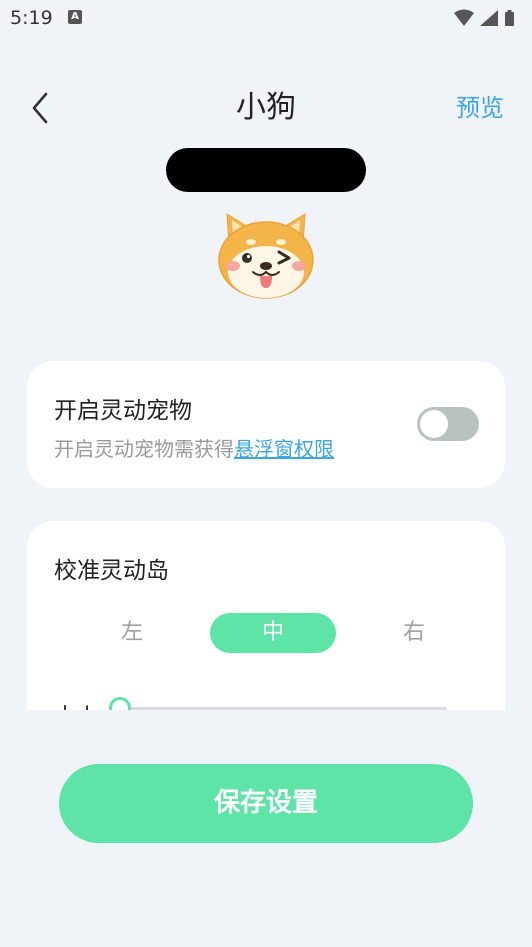  Describe the element at coordinates (464, 17) in the screenshot. I see `wifi-icon` at that location.